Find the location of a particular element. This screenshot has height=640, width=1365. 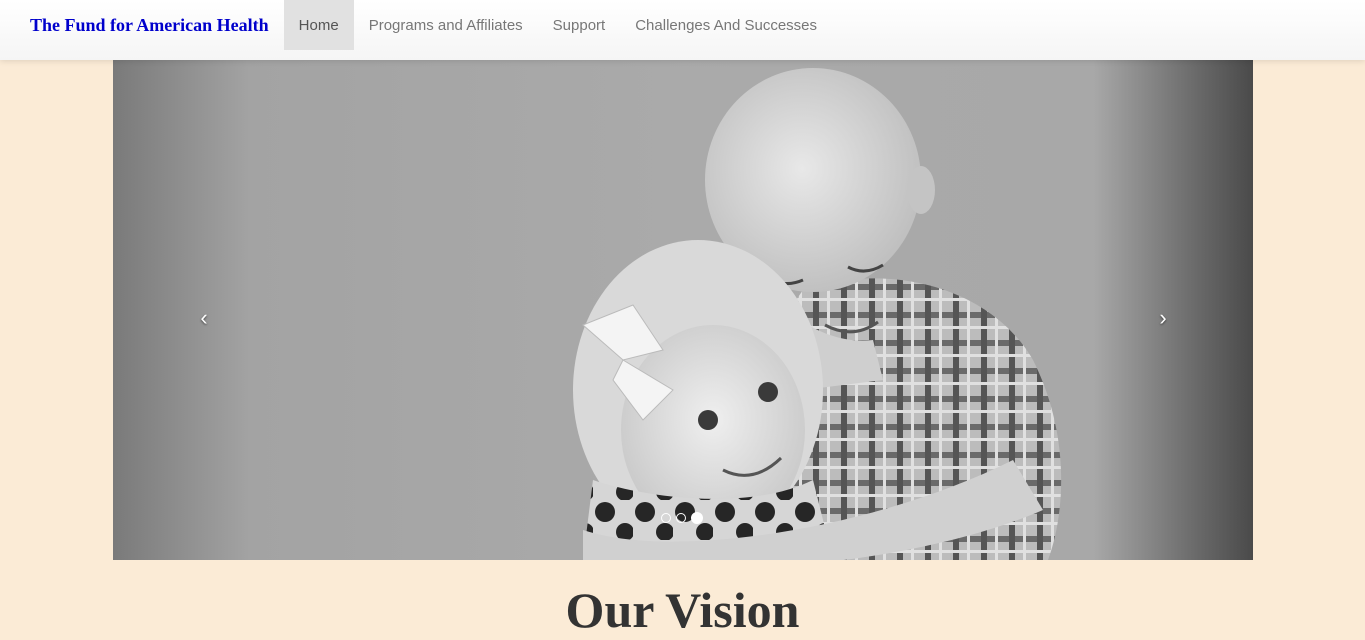

nav-item-home: Home is located at coordinates (318, 25).